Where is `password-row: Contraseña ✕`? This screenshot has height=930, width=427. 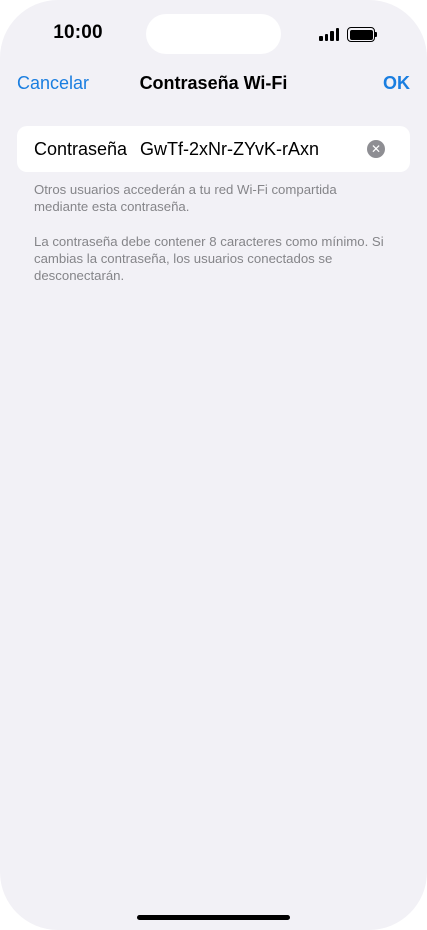
password-row: Contraseña ✕ is located at coordinates (213, 149).